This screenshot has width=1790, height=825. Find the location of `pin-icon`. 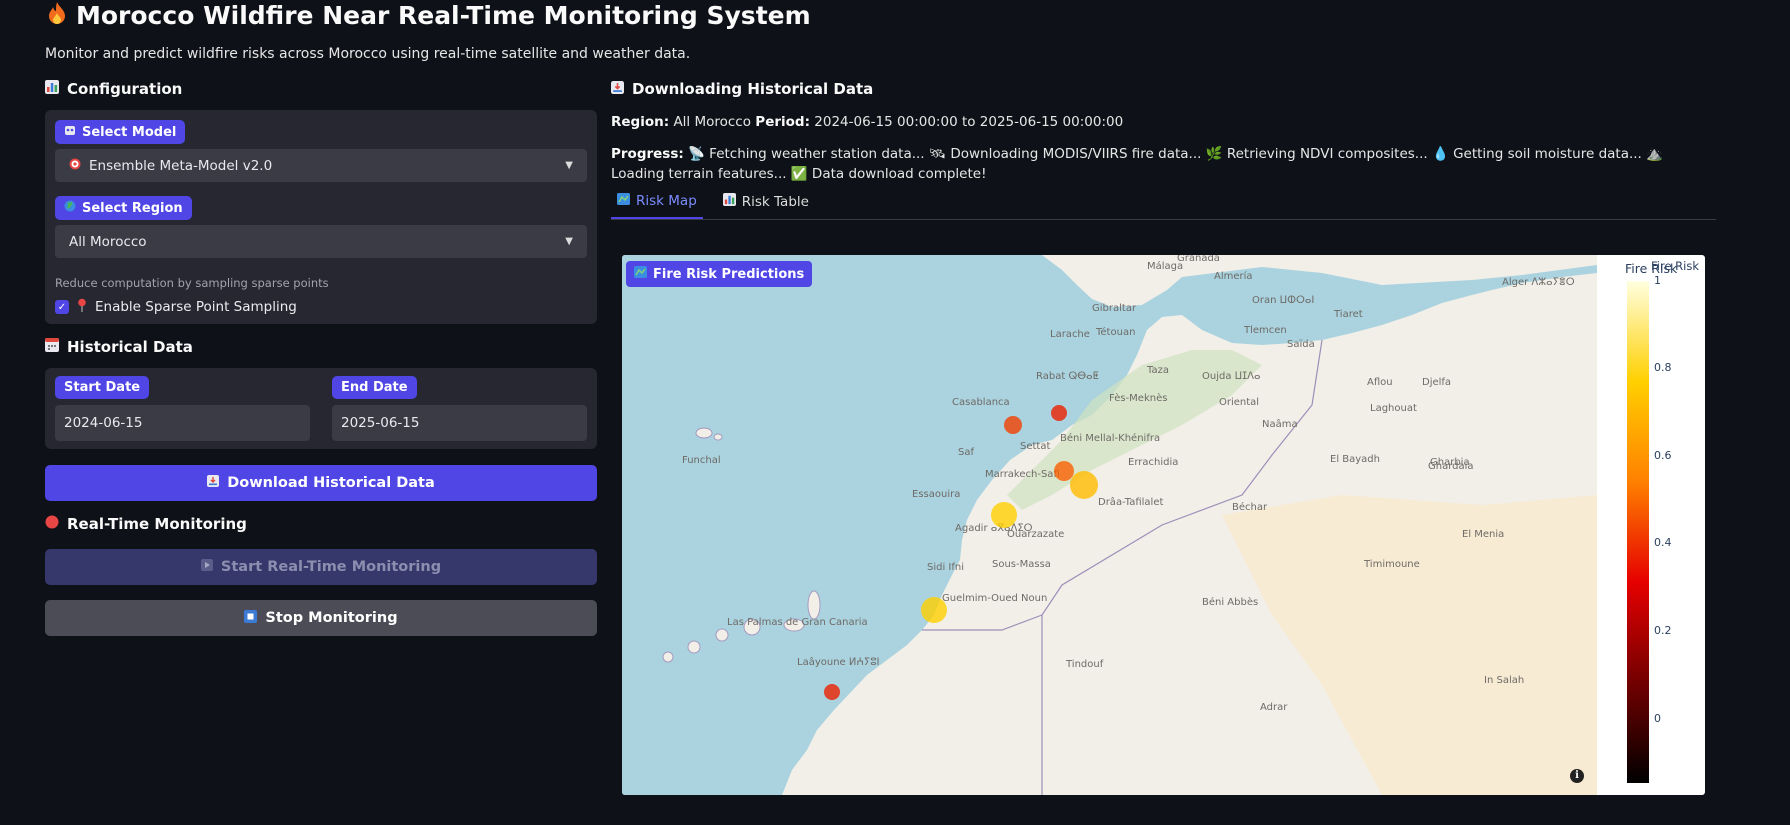

pin-icon is located at coordinates (82, 307).